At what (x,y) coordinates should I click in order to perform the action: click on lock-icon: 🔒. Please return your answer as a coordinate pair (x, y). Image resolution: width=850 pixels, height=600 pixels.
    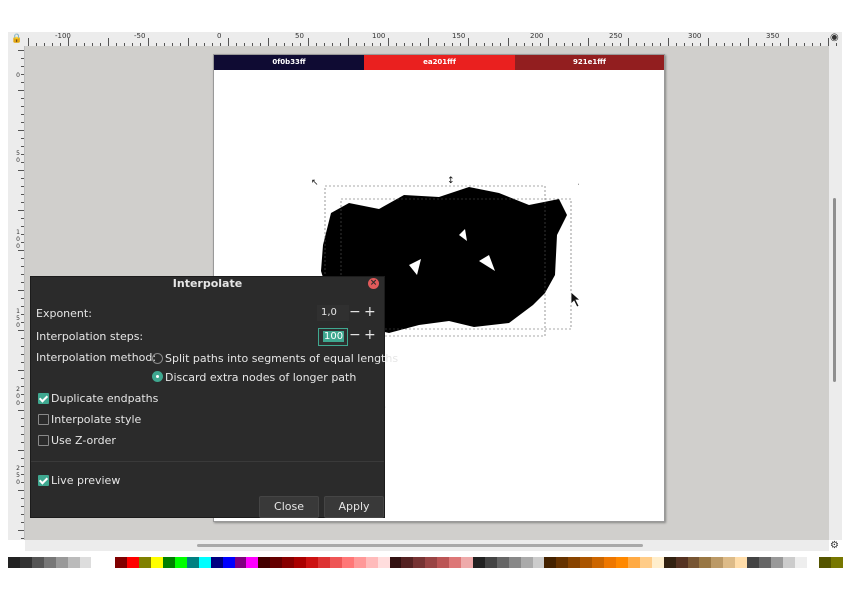
    Looking at the image, I should click on (16, 39).